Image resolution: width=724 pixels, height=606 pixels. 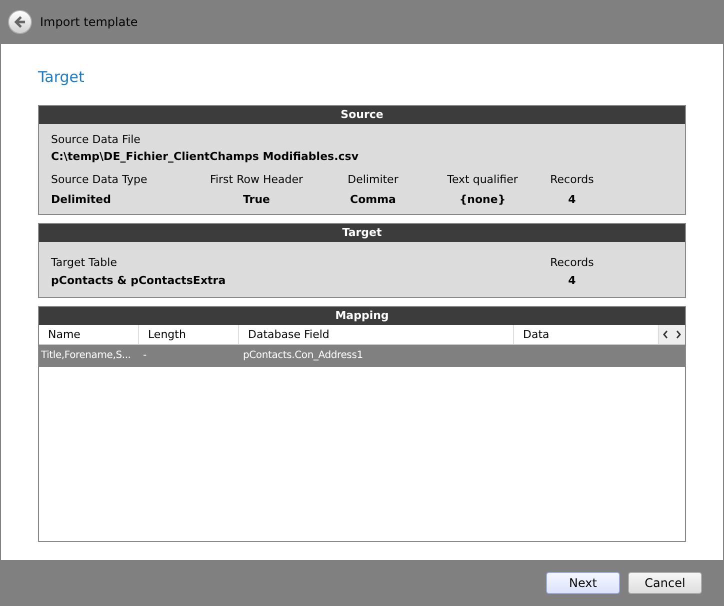 I want to click on window-title: Import template, so click(x=89, y=22).